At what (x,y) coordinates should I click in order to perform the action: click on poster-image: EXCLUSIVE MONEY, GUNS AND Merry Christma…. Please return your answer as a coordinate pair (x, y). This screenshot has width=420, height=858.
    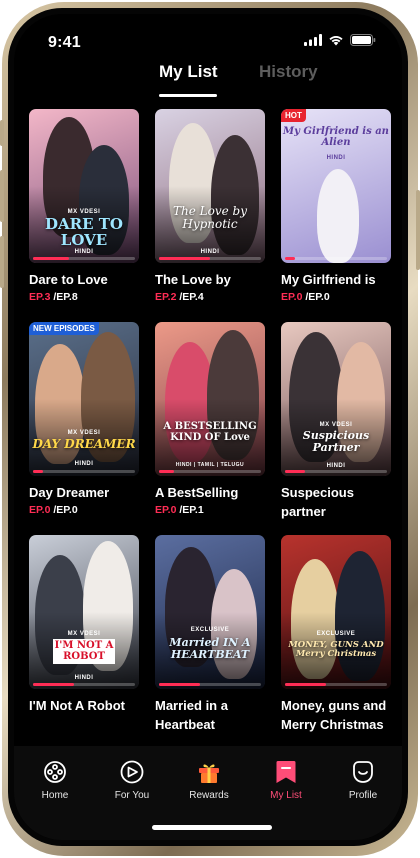
    Looking at the image, I should click on (336, 612).